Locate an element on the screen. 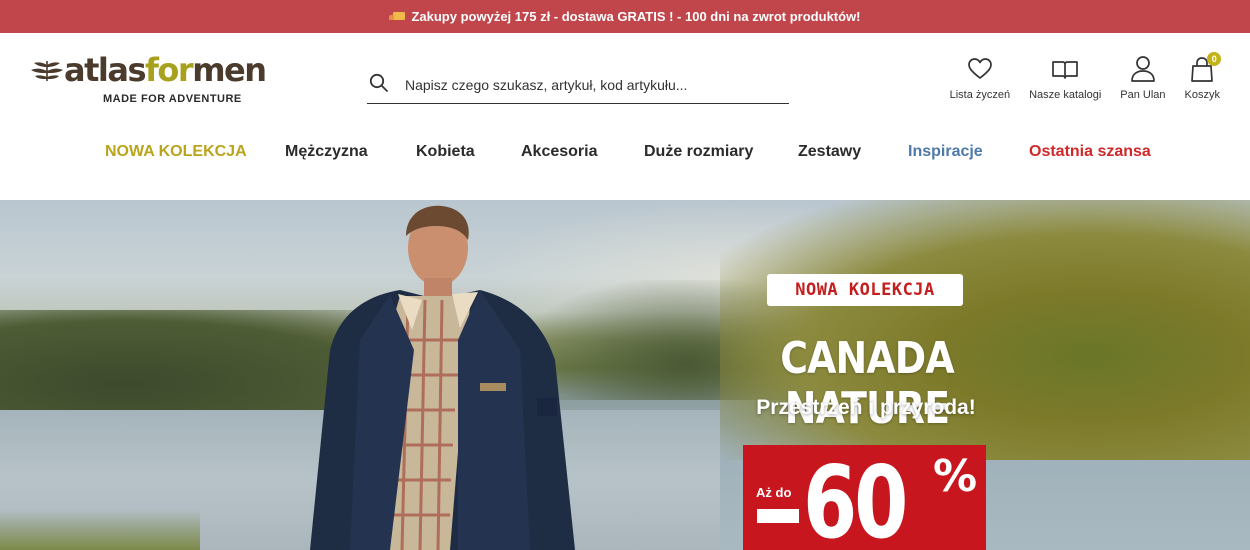 This screenshot has height=550, width=1250. hero-reeds is located at coordinates (100, 530).